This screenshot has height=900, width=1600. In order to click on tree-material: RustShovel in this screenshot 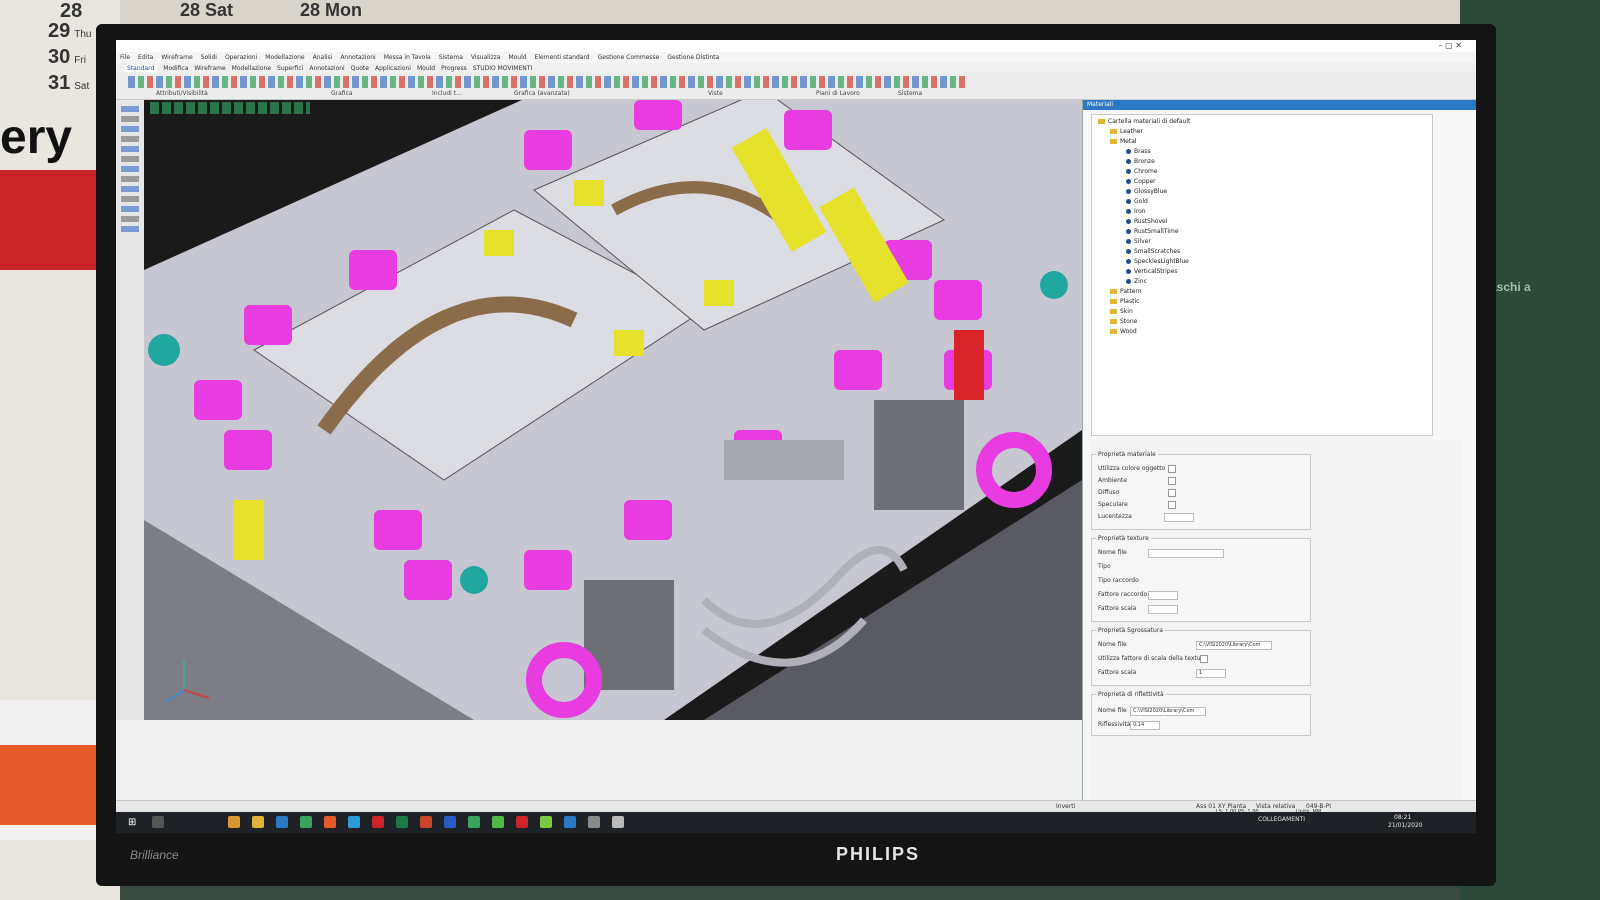, I will do `click(1146, 221)`.